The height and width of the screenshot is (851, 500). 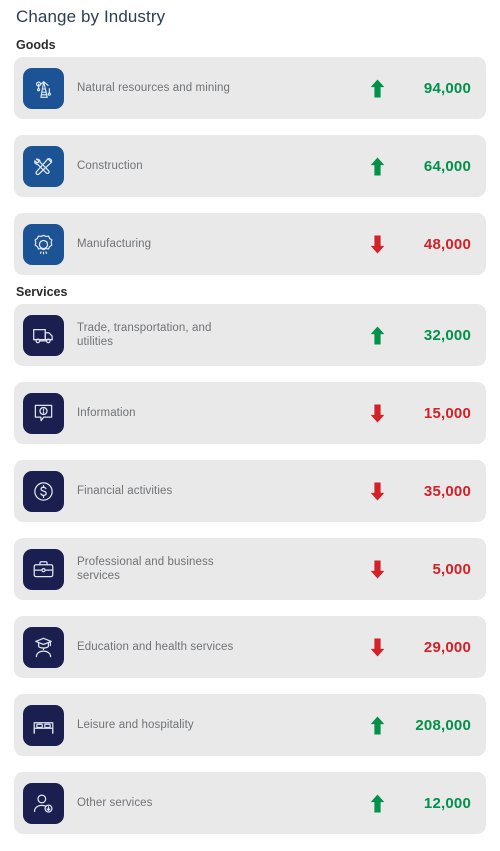 What do you see at coordinates (447, 244) in the screenshot?
I see `industry-change-value: 48,000` at bounding box center [447, 244].